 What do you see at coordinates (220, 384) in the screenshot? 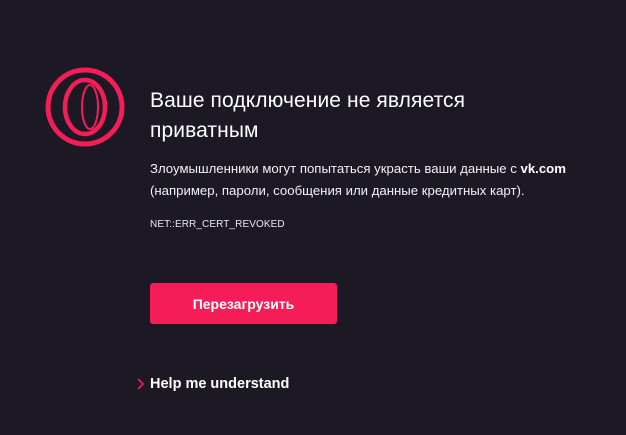
I see `help-link-label: Help me understand` at bounding box center [220, 384].